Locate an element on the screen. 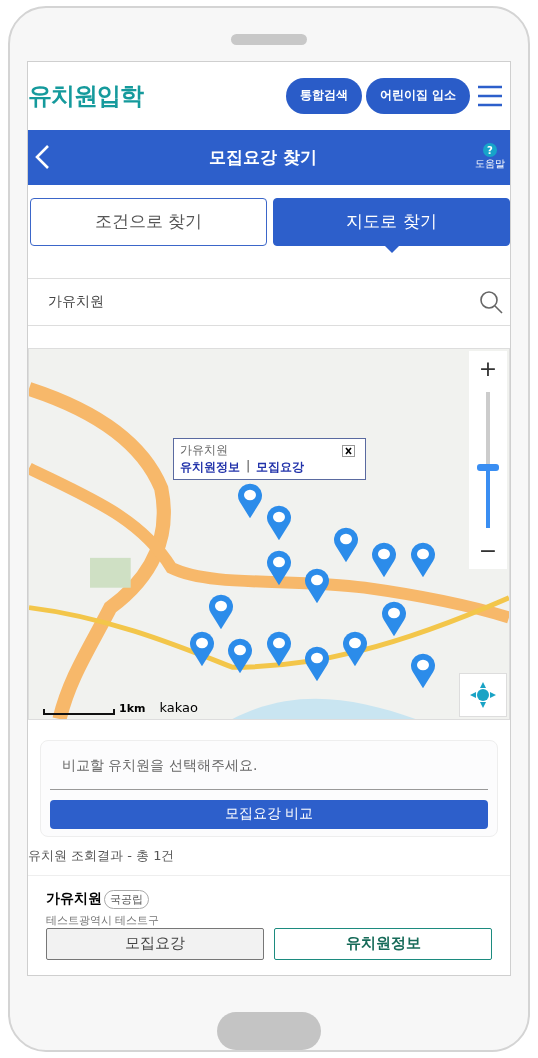 The height and width of the screenshot is (1058, 538). crosshair-icon is located at coordinates (483, 694).